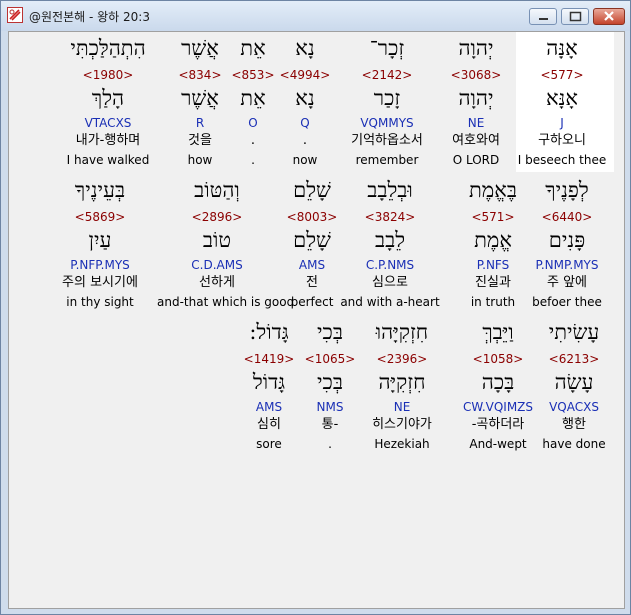 Image resolution: width=631 pixels, height=615 pixels. I want to click on strong-number: <2896>, so click(217, 217).